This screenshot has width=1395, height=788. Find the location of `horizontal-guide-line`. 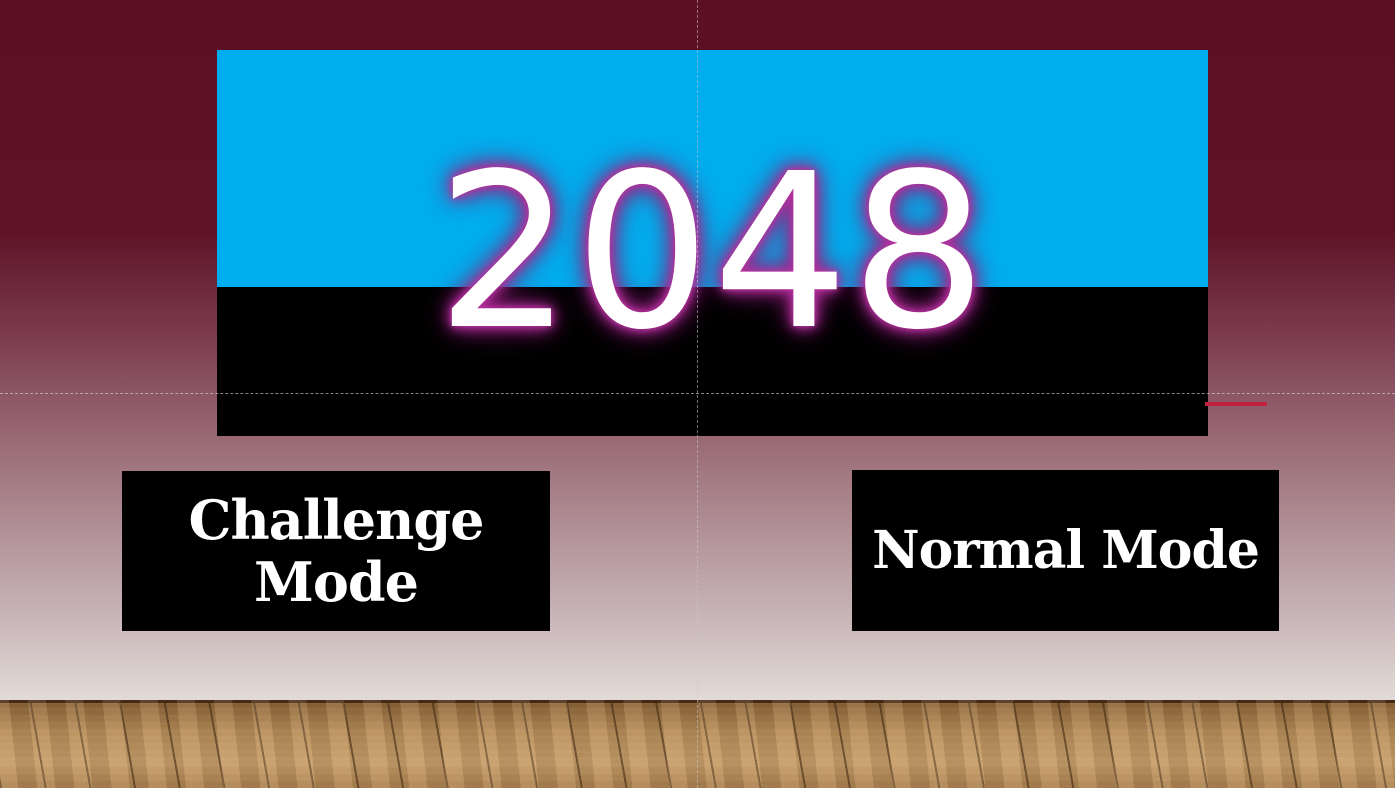

horizontal-guide-line is located at coordinates (697, 393).